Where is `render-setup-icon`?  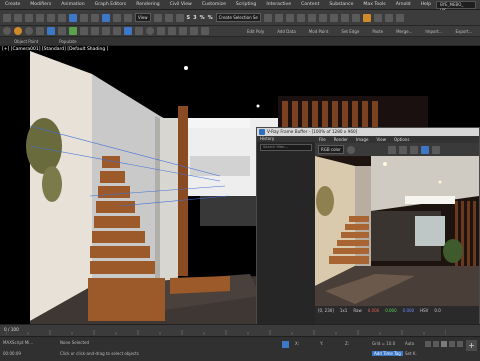
render-setup-icon is located at coordinates (344, 17).